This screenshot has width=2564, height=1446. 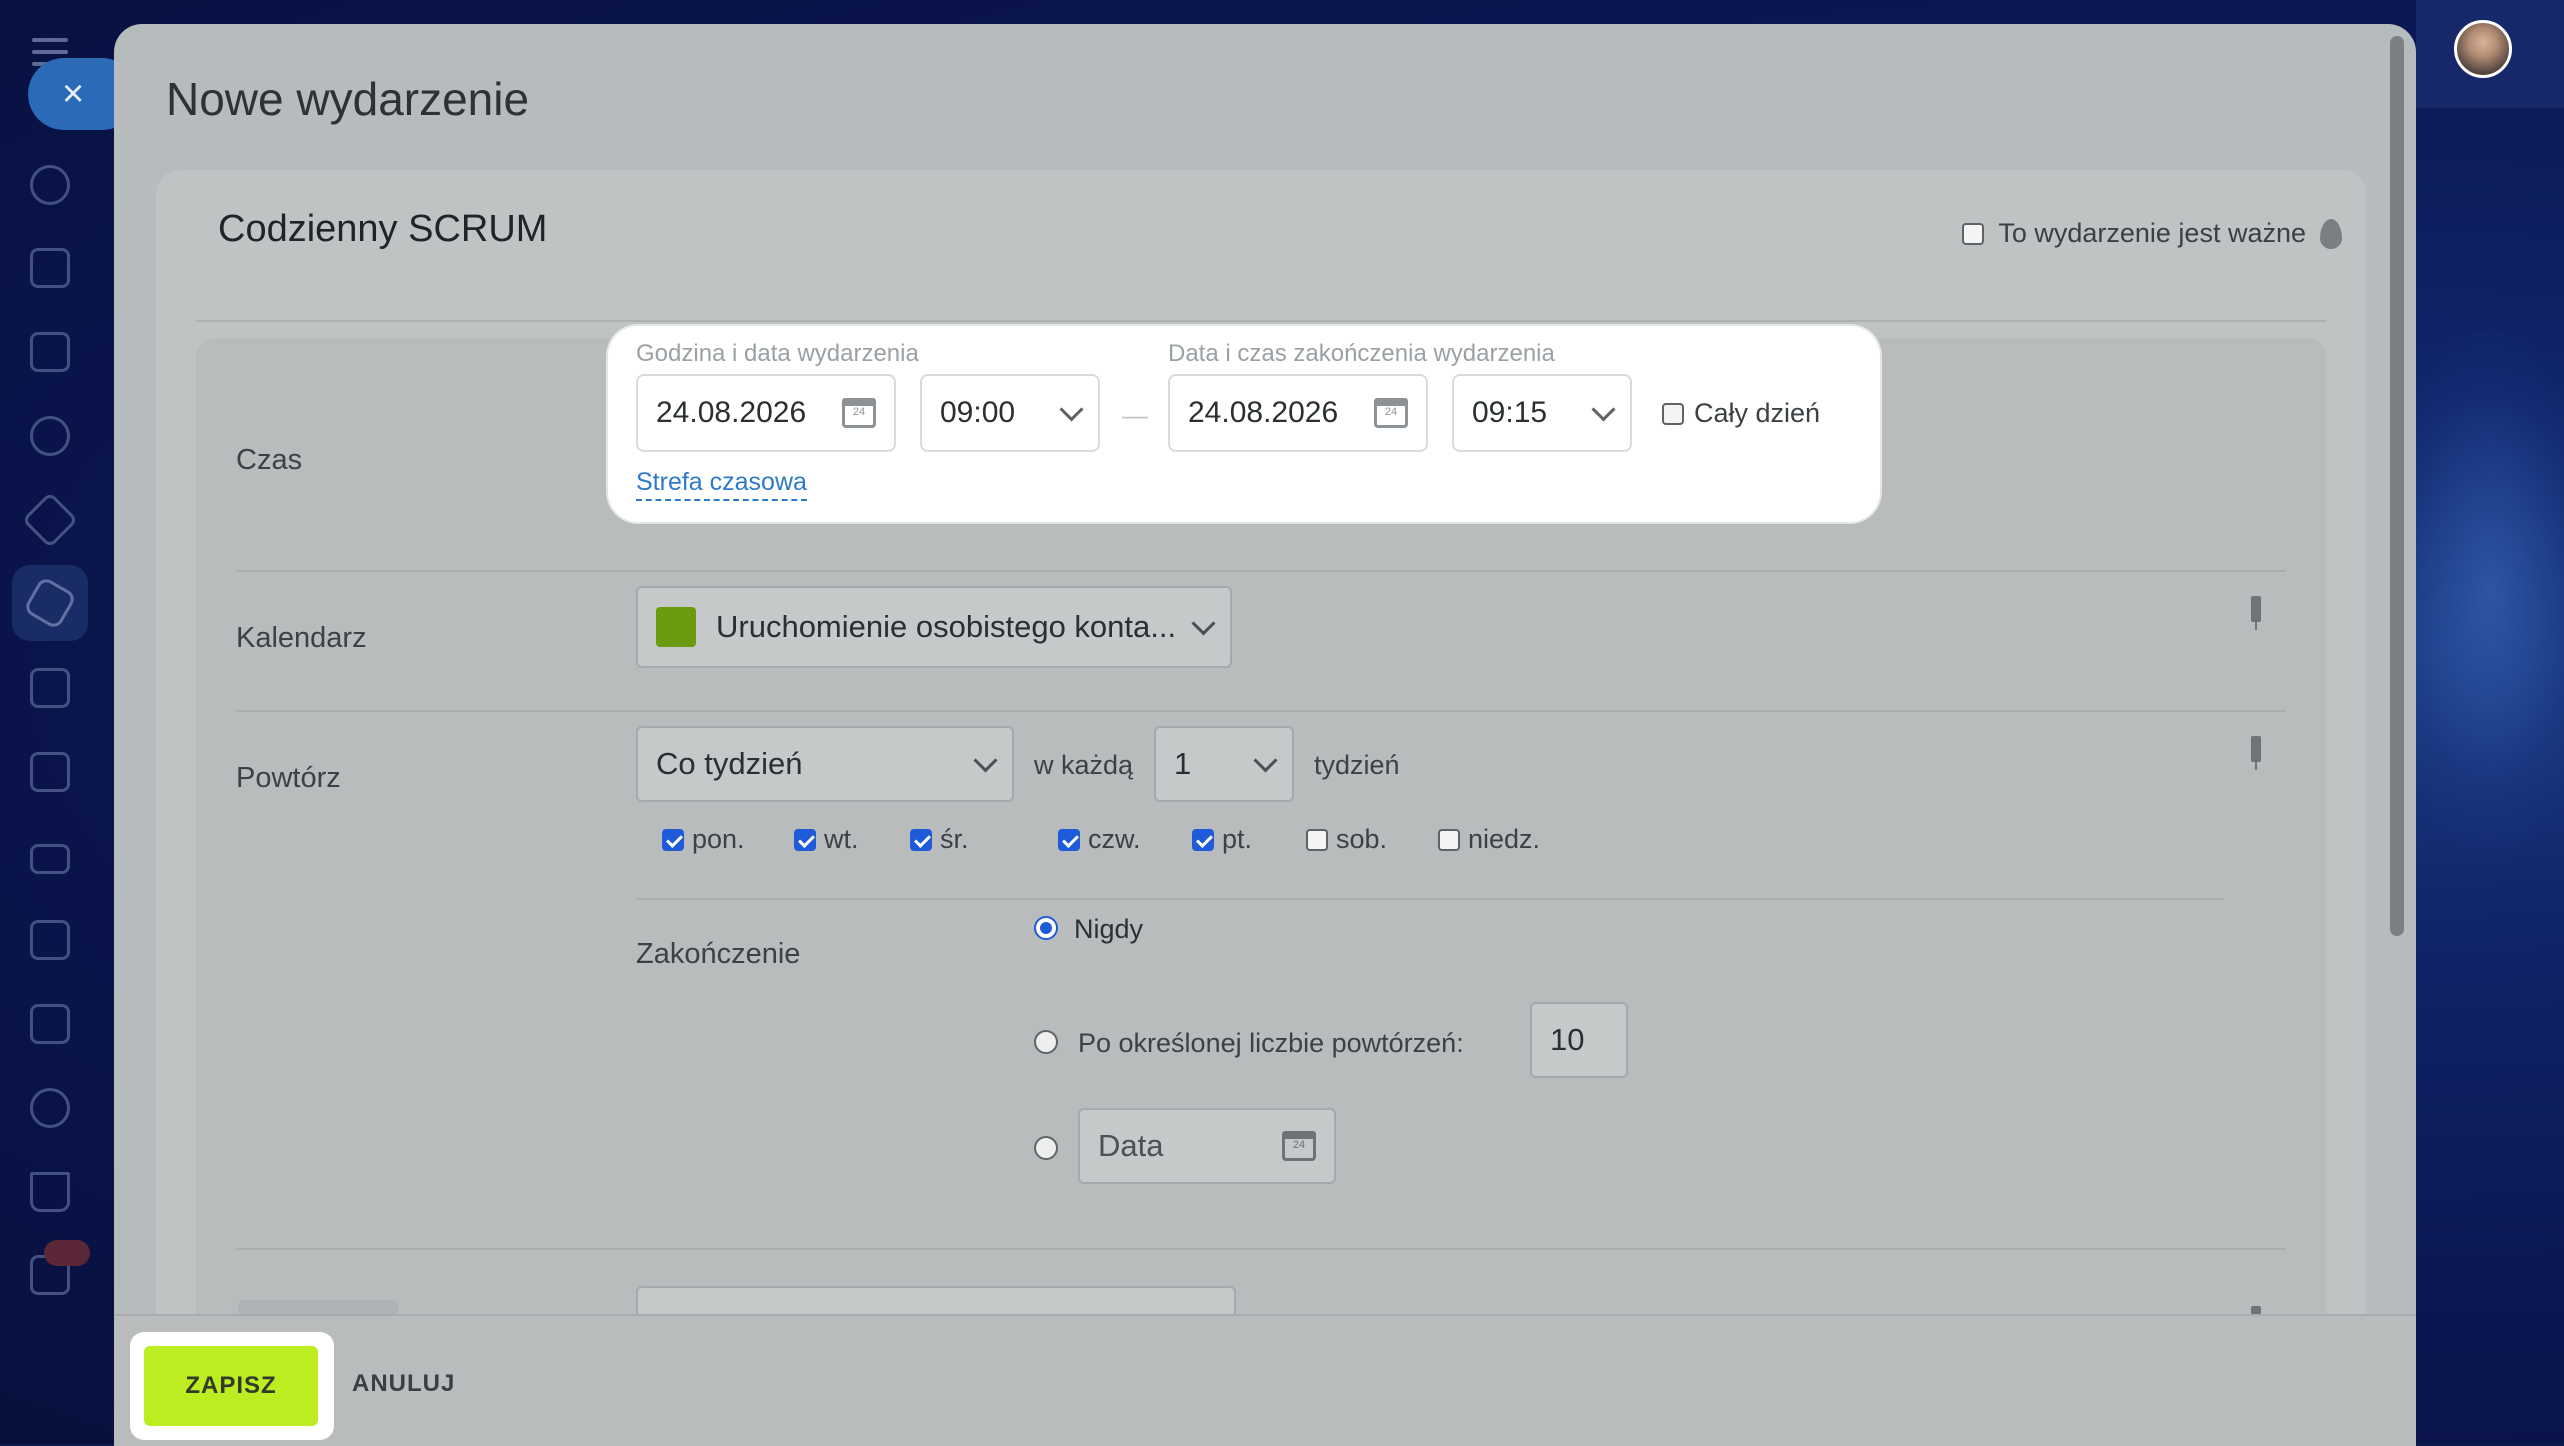 I want to click on time-row-label: Czas, so click(x=269, y=460).